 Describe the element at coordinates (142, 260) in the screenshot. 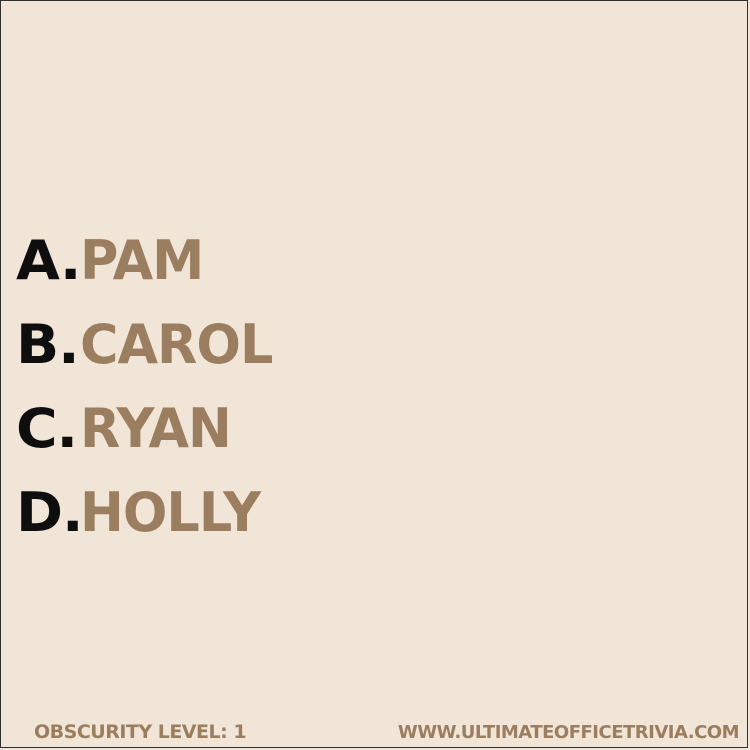

I see `answer-text: PAM` at that location.